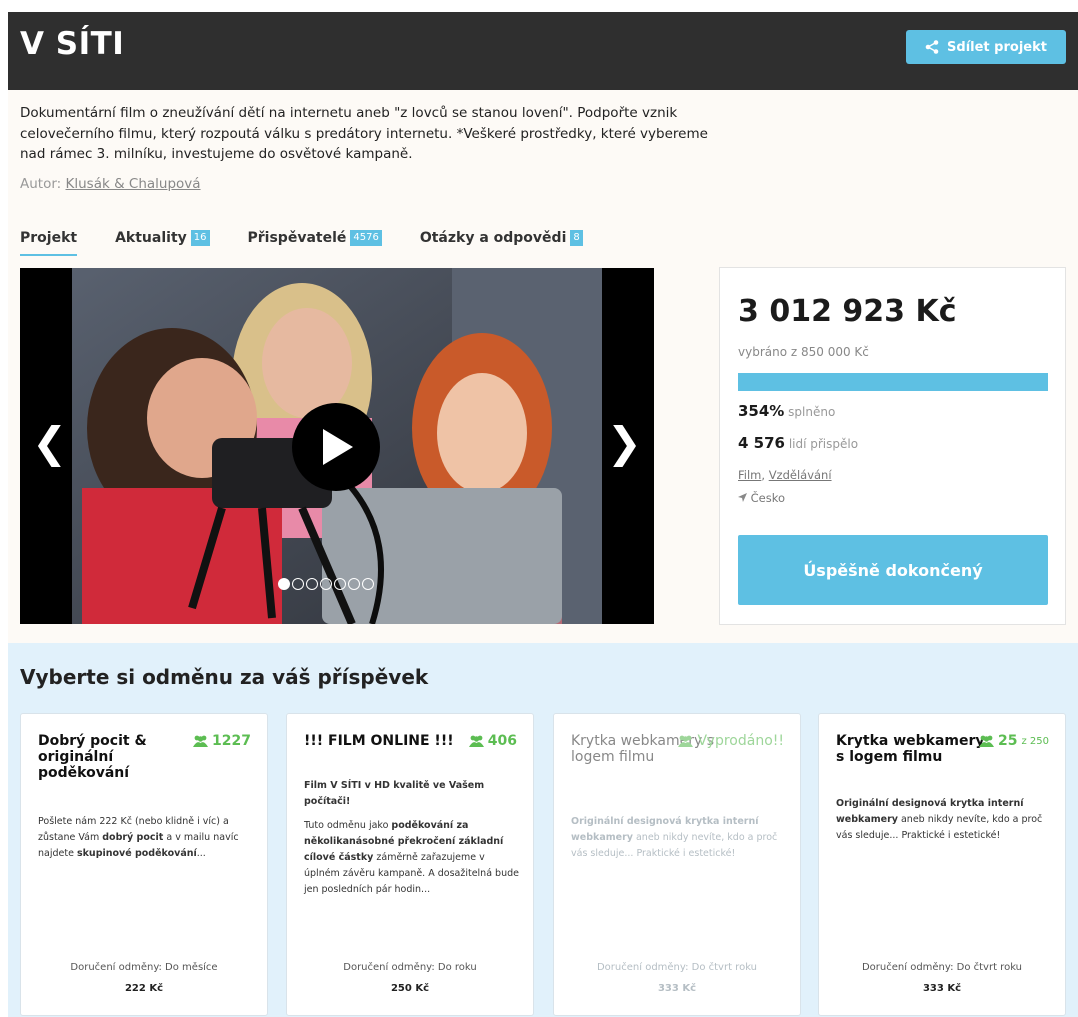 The height and width of the screenshot is (1017, 1078). What do you see at coordinates (1035, 741) in the screenshot?
I see `reward-count-limit: z 250` at bounding box center [1035, 741].